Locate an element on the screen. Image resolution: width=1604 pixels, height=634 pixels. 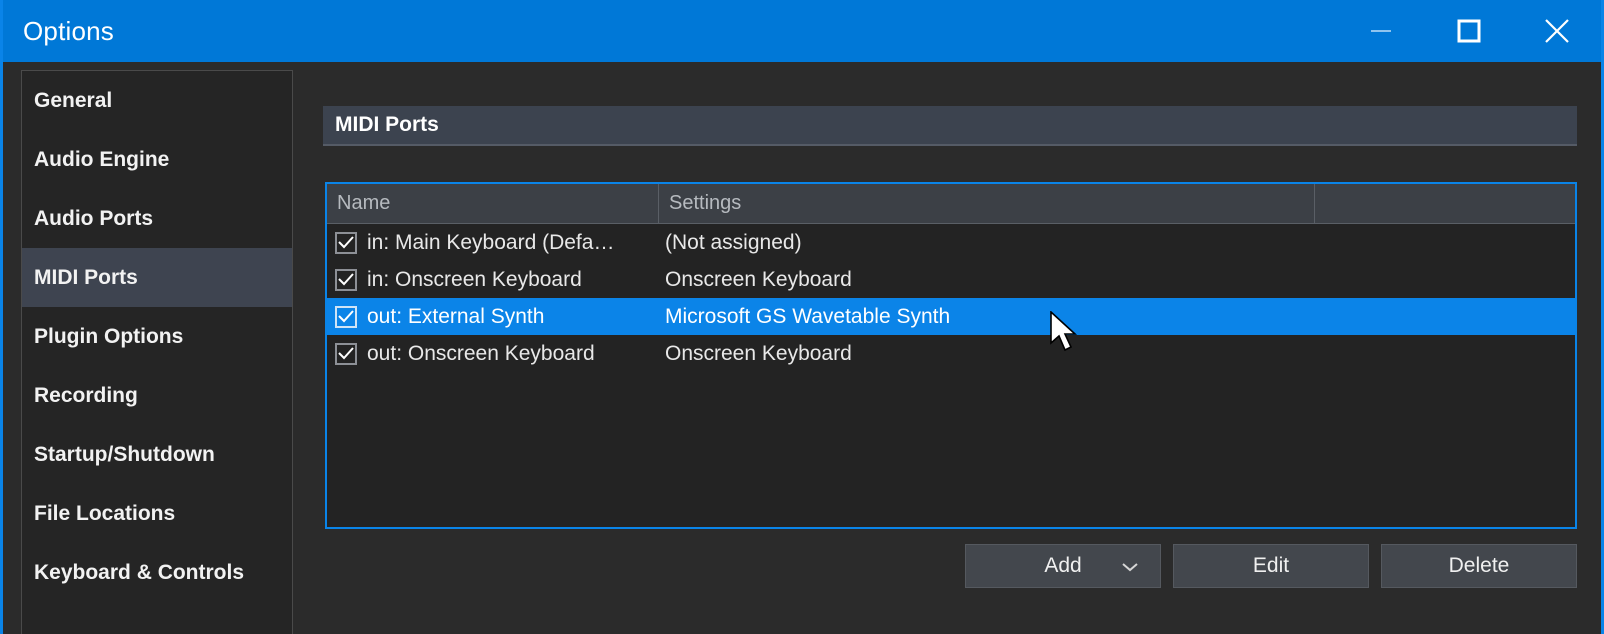
column-header-settings: Settings is located at coordinates (987, 203).